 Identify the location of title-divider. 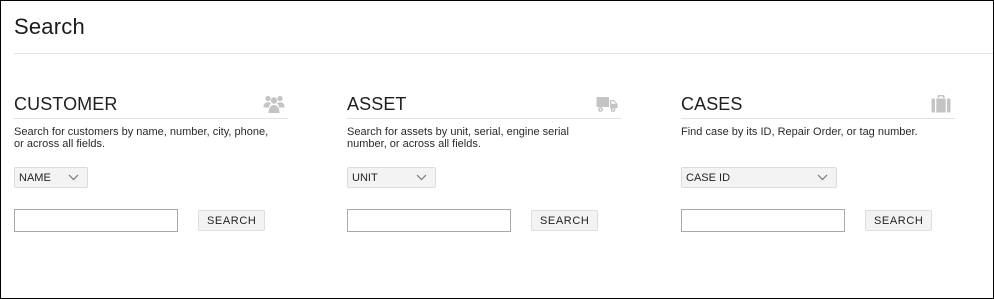
(503, 53).